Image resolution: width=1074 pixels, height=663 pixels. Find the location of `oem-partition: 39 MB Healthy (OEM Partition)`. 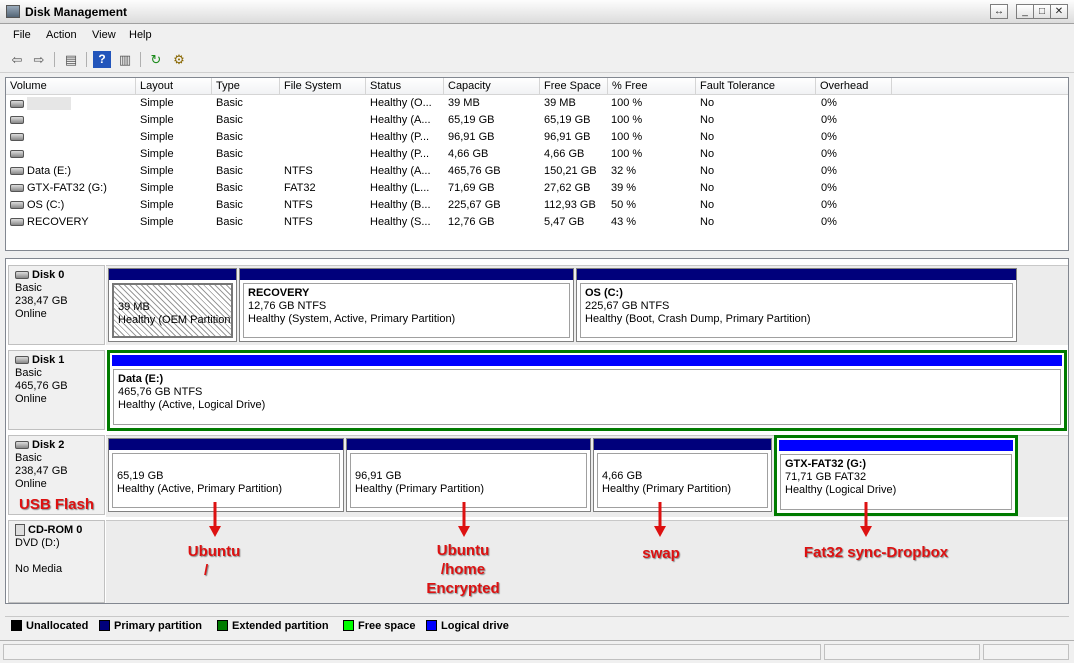

oem-partition: 39 MB Healthy (OEM Partition) is located at coordinates (172, 305).